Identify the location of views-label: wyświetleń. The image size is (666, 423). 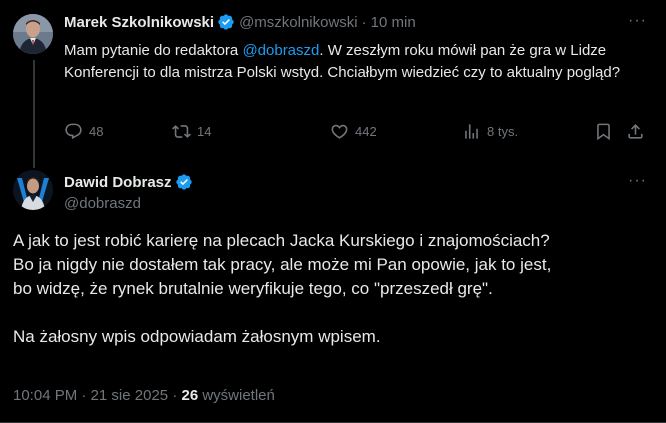
(238, 395).